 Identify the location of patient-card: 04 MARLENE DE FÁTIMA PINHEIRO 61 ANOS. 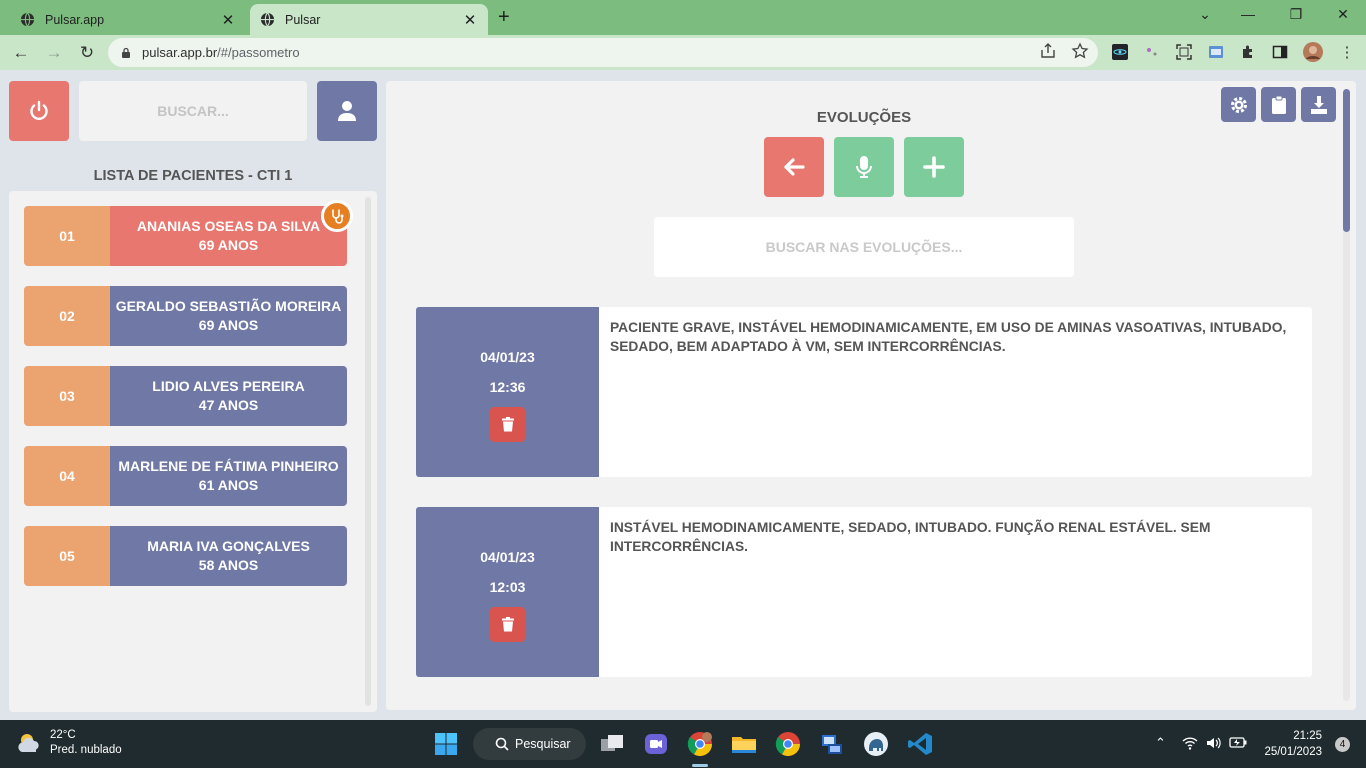
(185, 476).